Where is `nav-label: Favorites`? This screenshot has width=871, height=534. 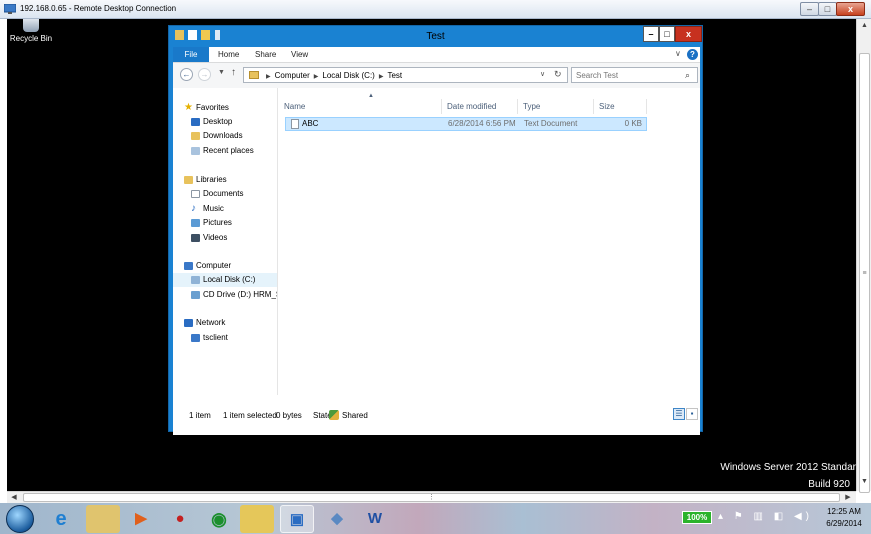 nav-label: Favorites is located at coordinates (212, 107).